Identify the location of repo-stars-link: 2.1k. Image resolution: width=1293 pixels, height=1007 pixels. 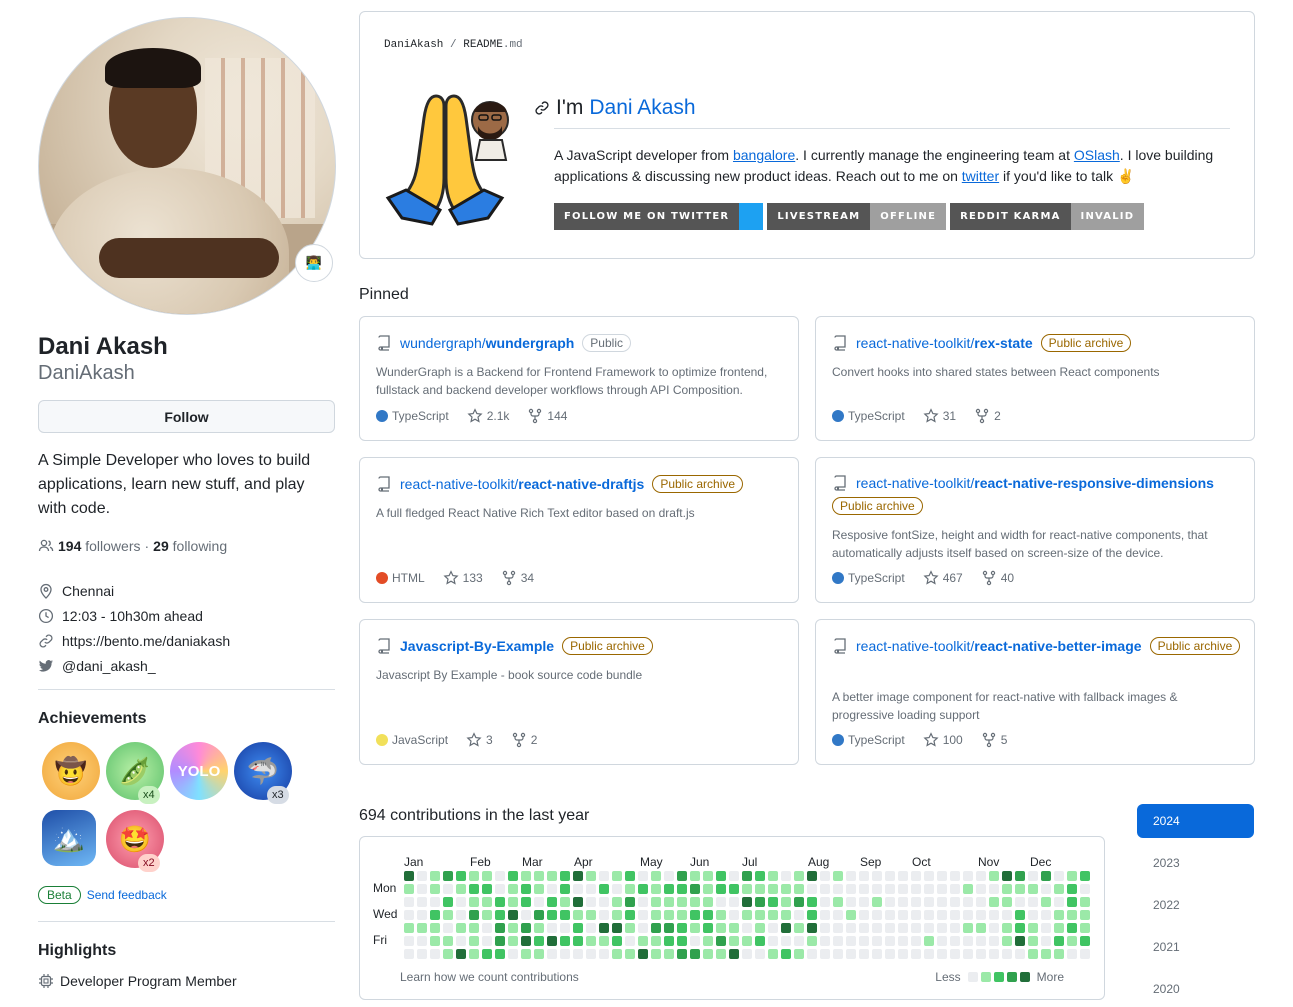
(488, 416).